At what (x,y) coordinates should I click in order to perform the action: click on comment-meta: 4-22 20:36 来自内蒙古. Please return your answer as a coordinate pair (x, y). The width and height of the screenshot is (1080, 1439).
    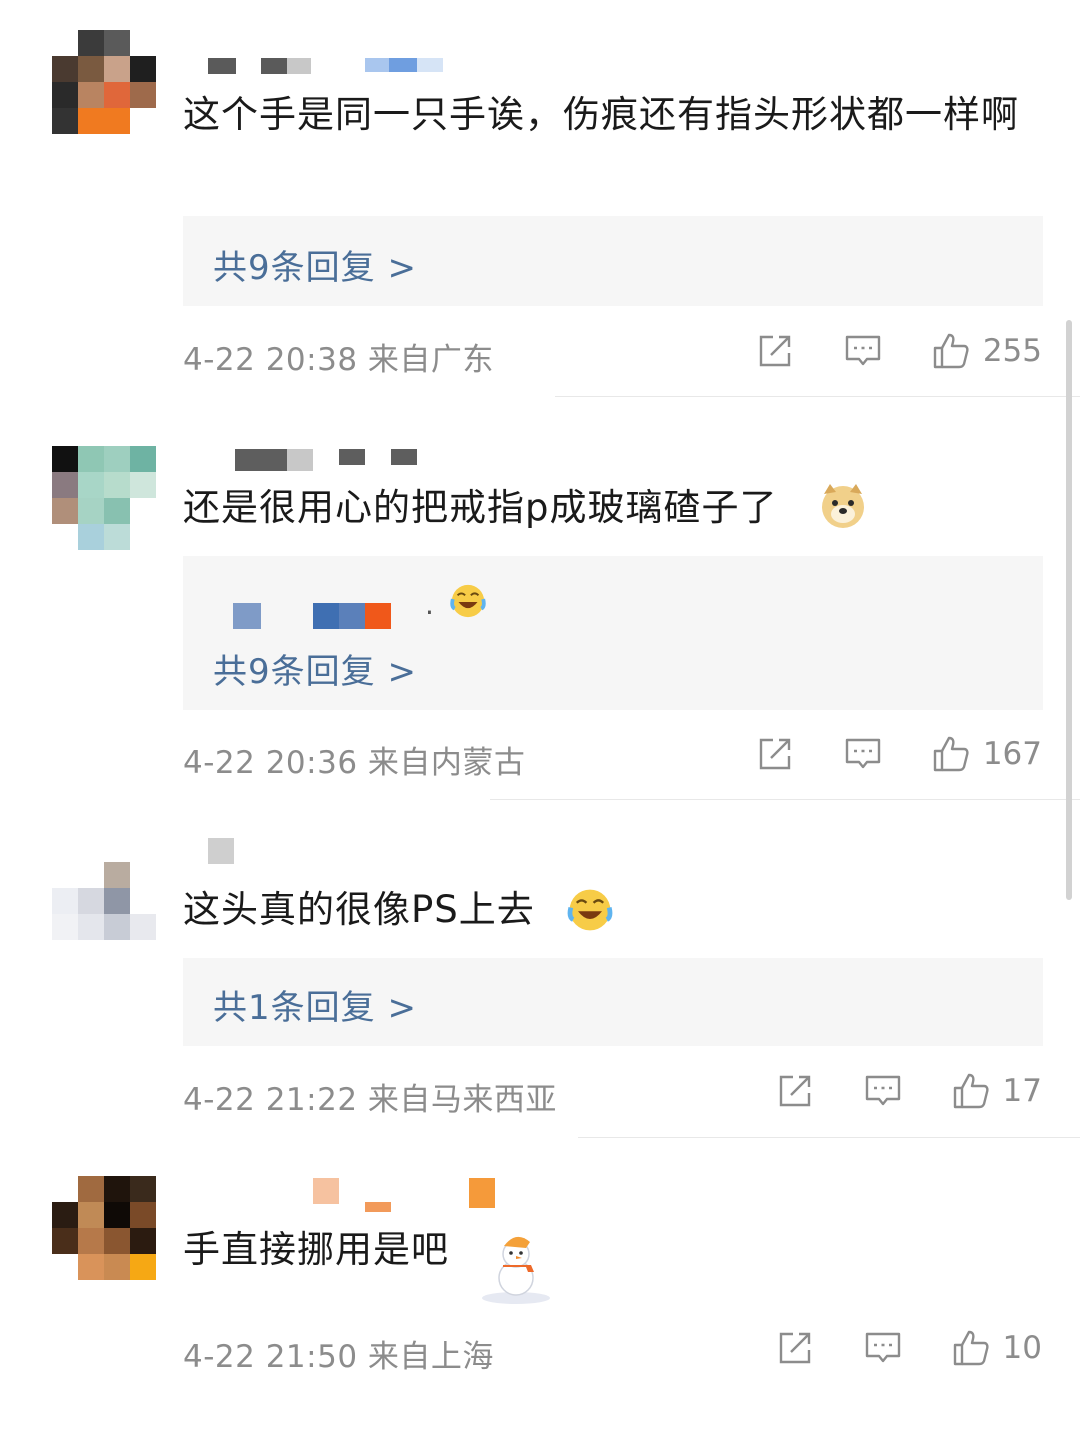
    Looking at the image, I should click on (354, 763).